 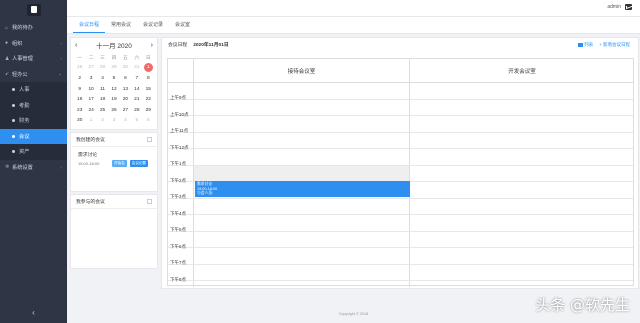 I want to click on calendar-day: 16, so click(x=79, y=99).